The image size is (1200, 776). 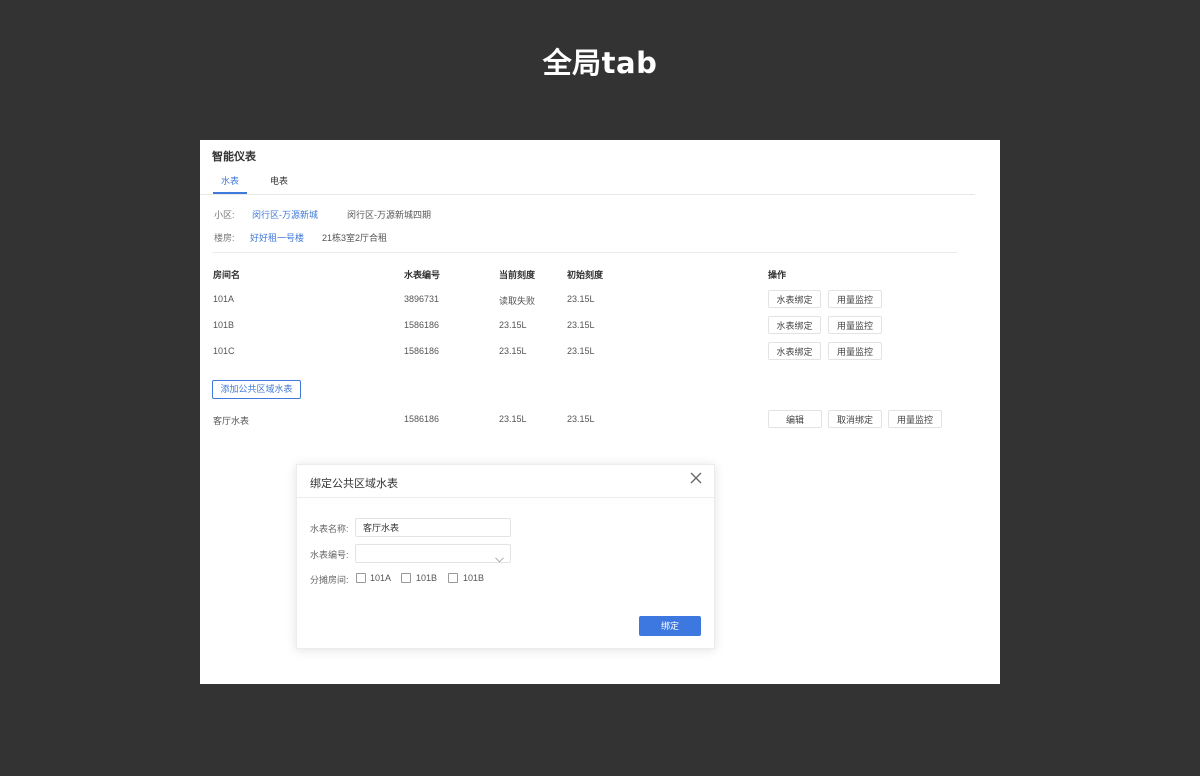 What do you see at coordinates (224, 299) in the screenshot?
I see `room-name: 101A` at bounding box center [224, 299].